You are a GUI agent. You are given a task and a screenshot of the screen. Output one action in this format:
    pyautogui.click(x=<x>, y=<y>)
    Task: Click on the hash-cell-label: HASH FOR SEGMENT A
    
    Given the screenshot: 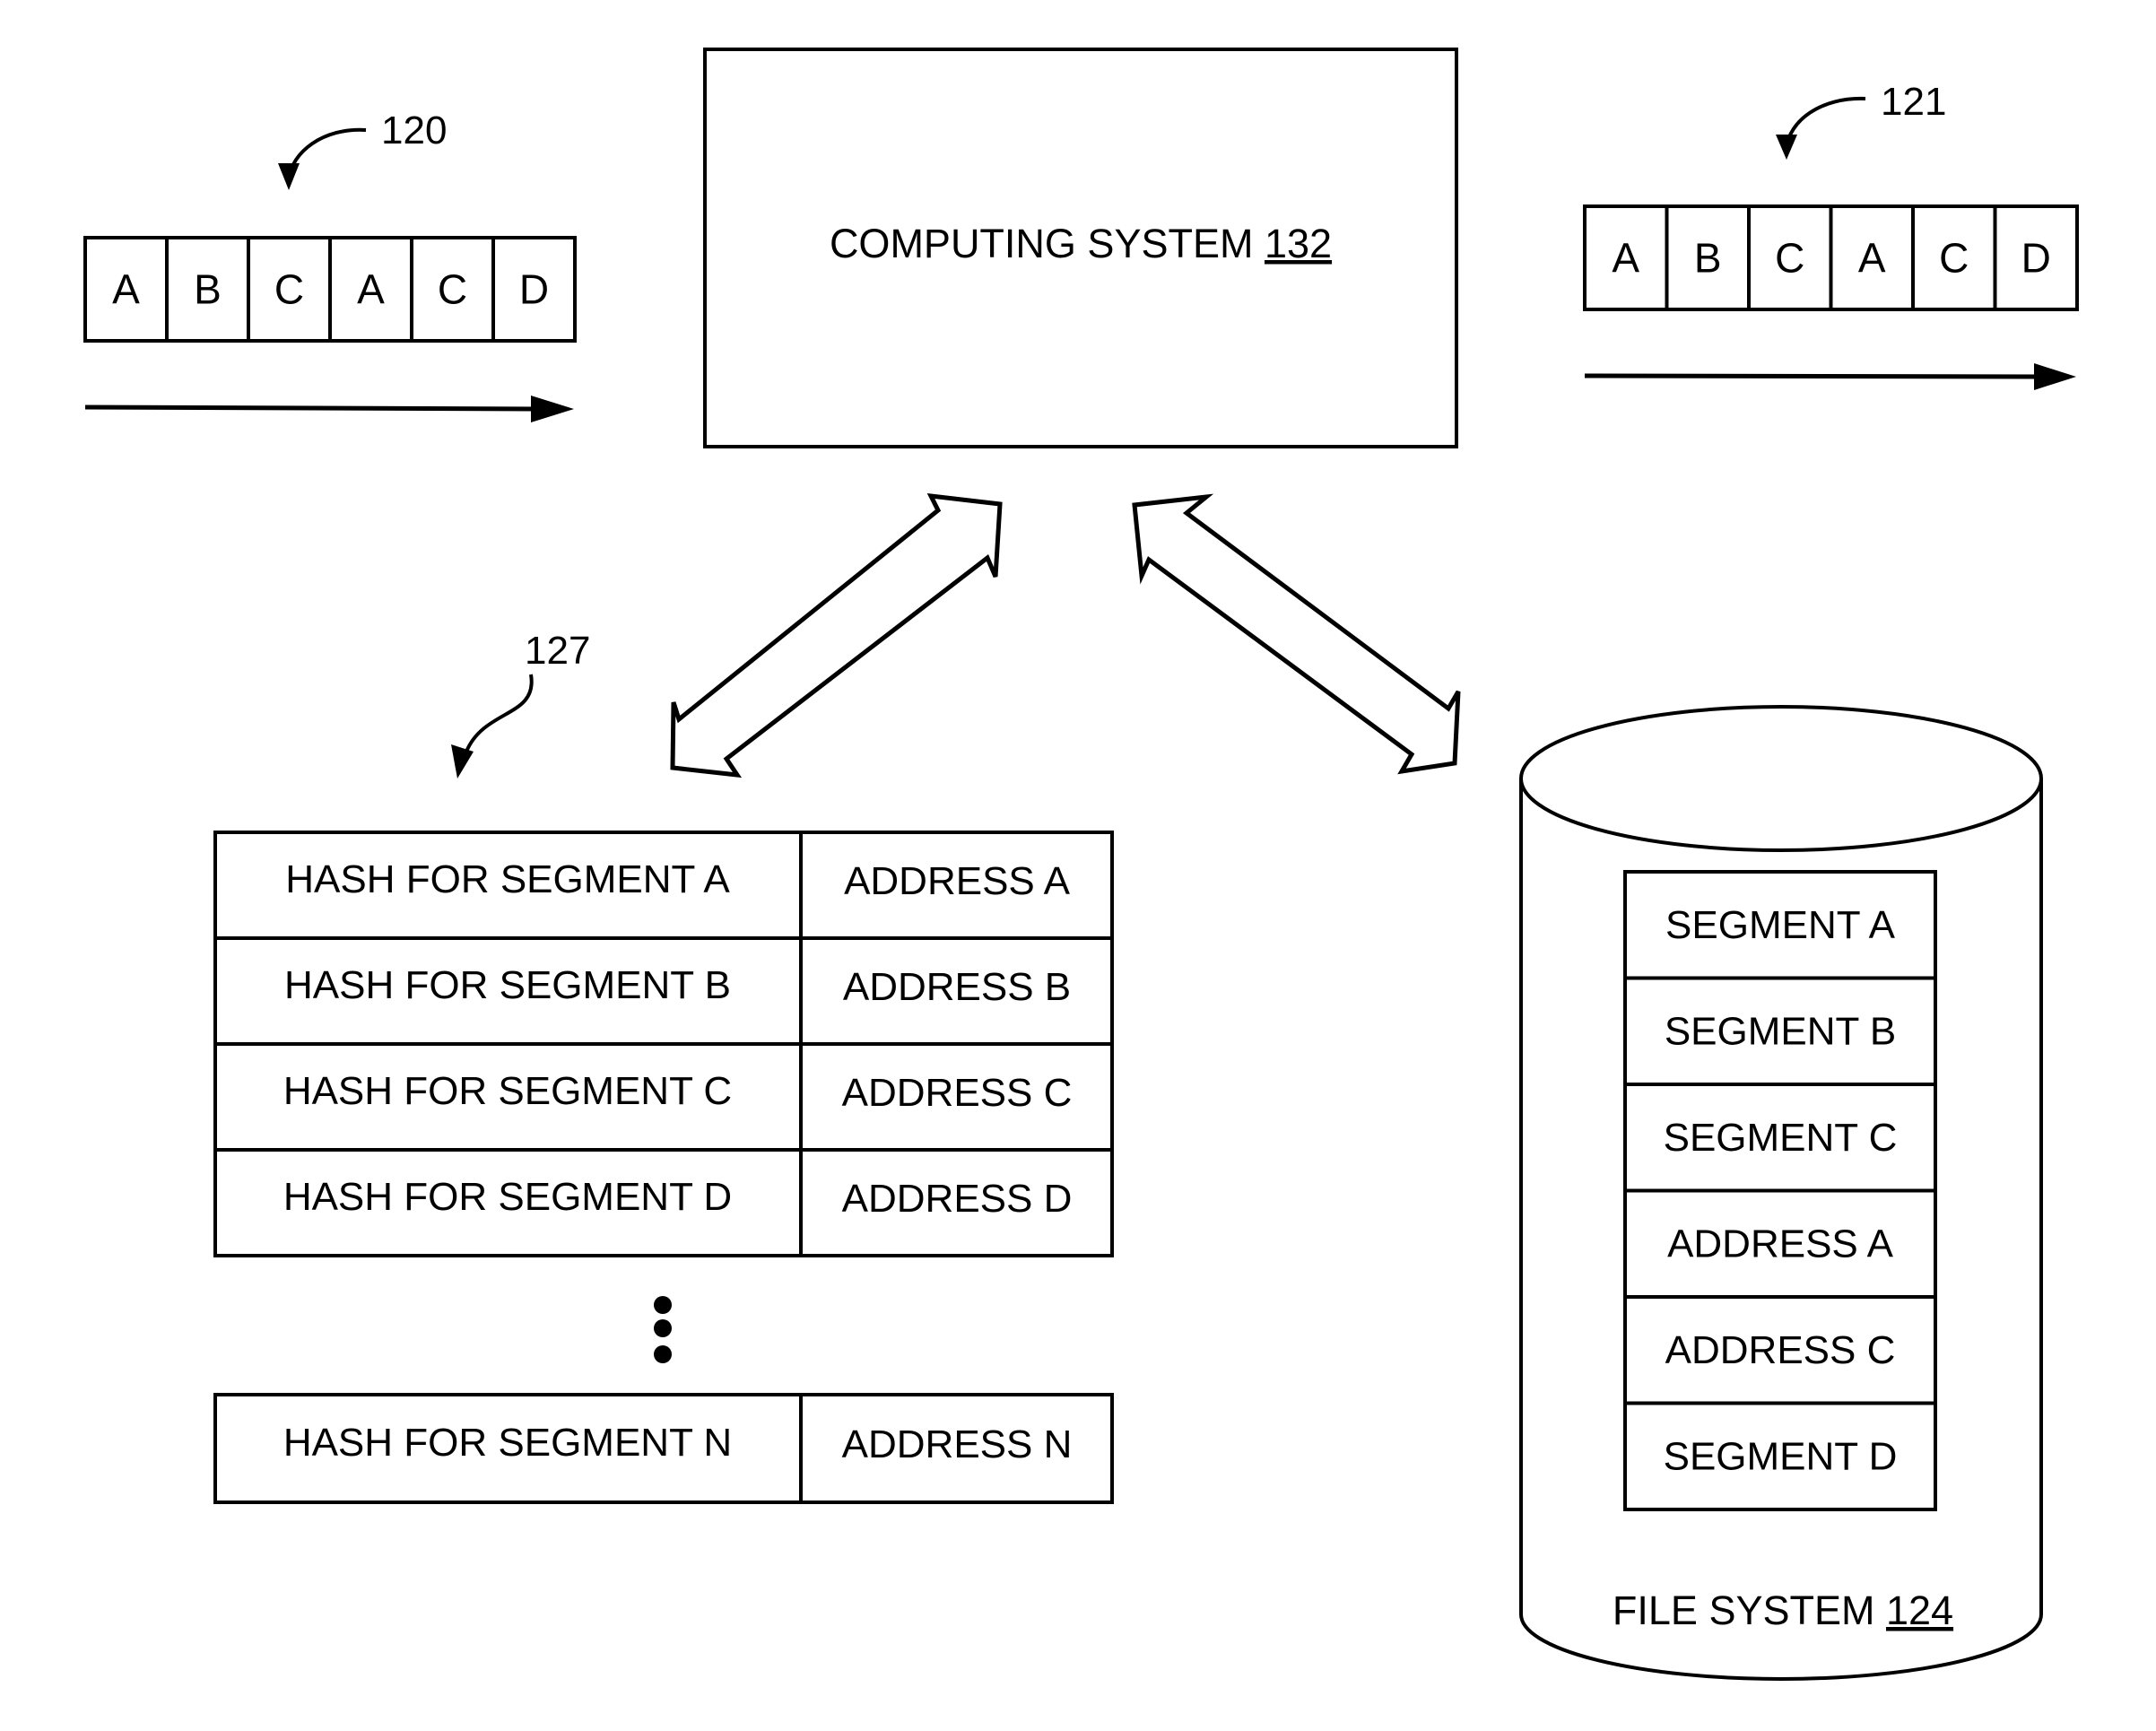 What is the action you would take?
    pyautogui.click(x=507, y=879)
    